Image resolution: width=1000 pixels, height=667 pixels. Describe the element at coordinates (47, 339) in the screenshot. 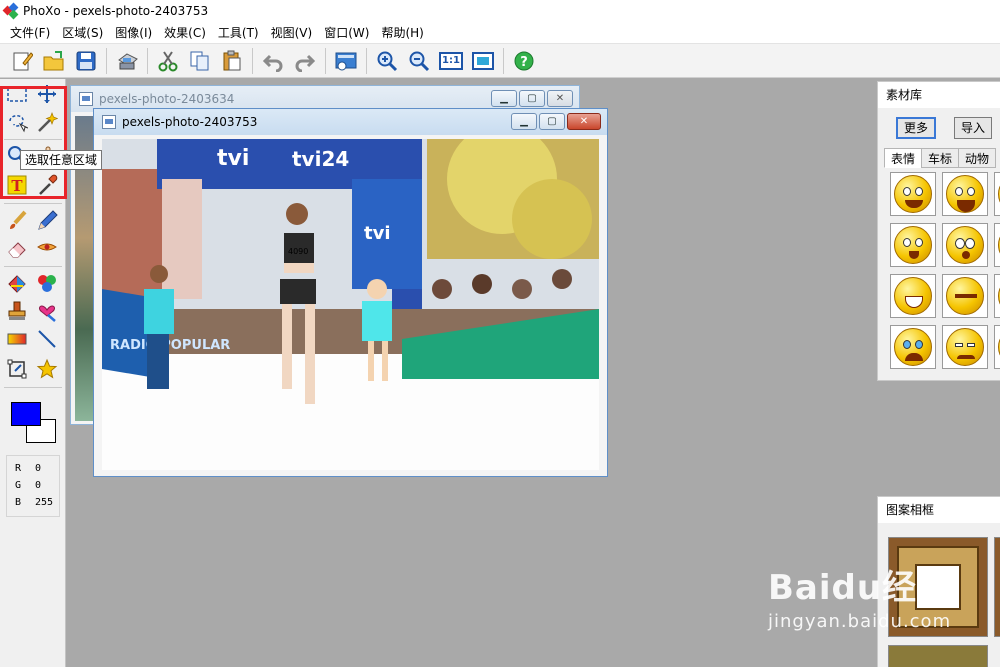

I see `line-tool-icon` at that location.